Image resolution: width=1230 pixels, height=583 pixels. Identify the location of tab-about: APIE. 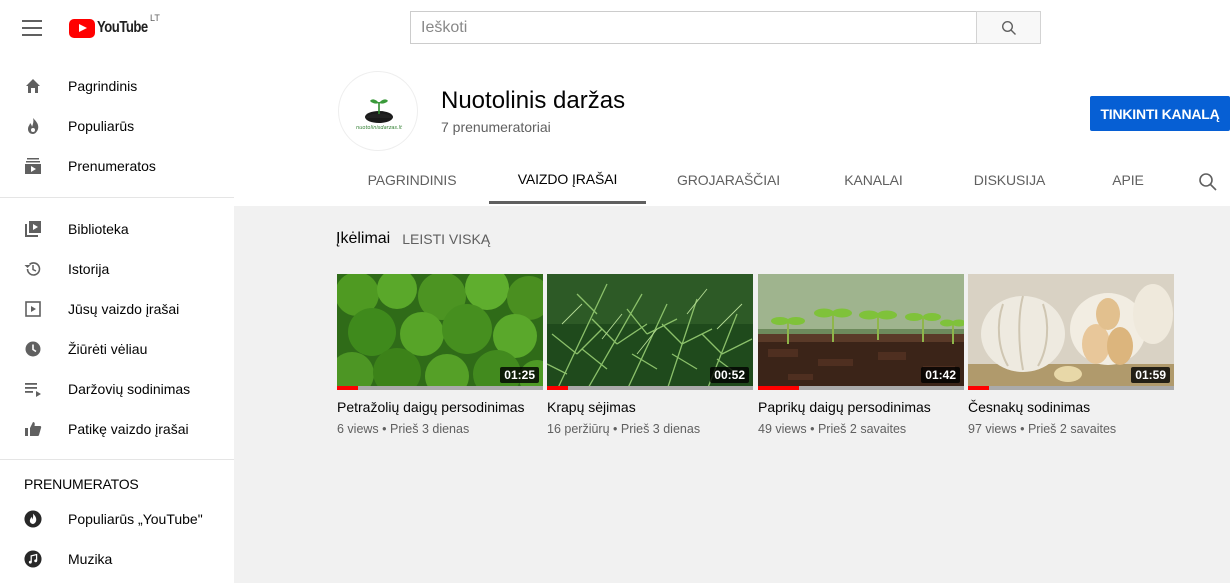
(1128, 180).